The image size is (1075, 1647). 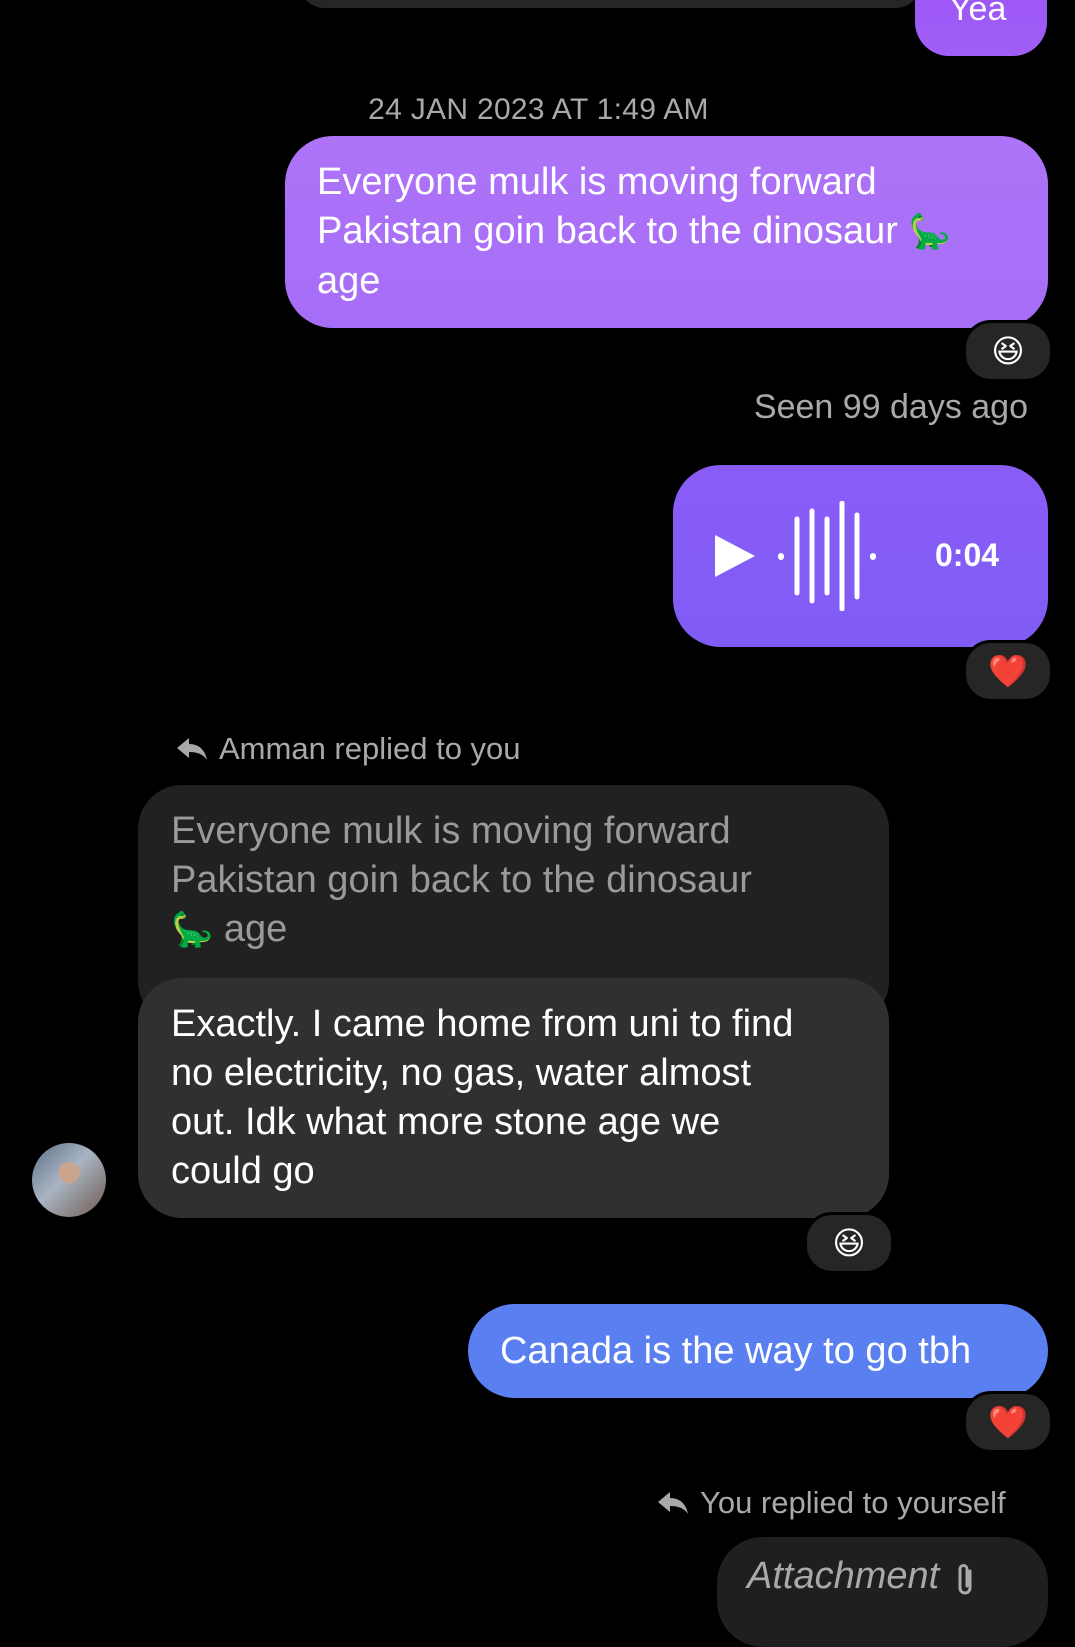 I want to click on avatar, so click(x=69, y=1180).